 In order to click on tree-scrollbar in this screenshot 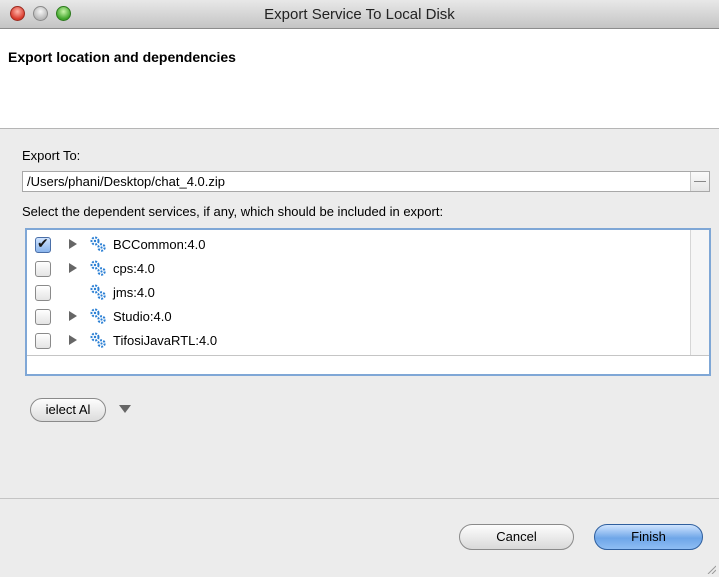, I will do `click(699, 292)`.